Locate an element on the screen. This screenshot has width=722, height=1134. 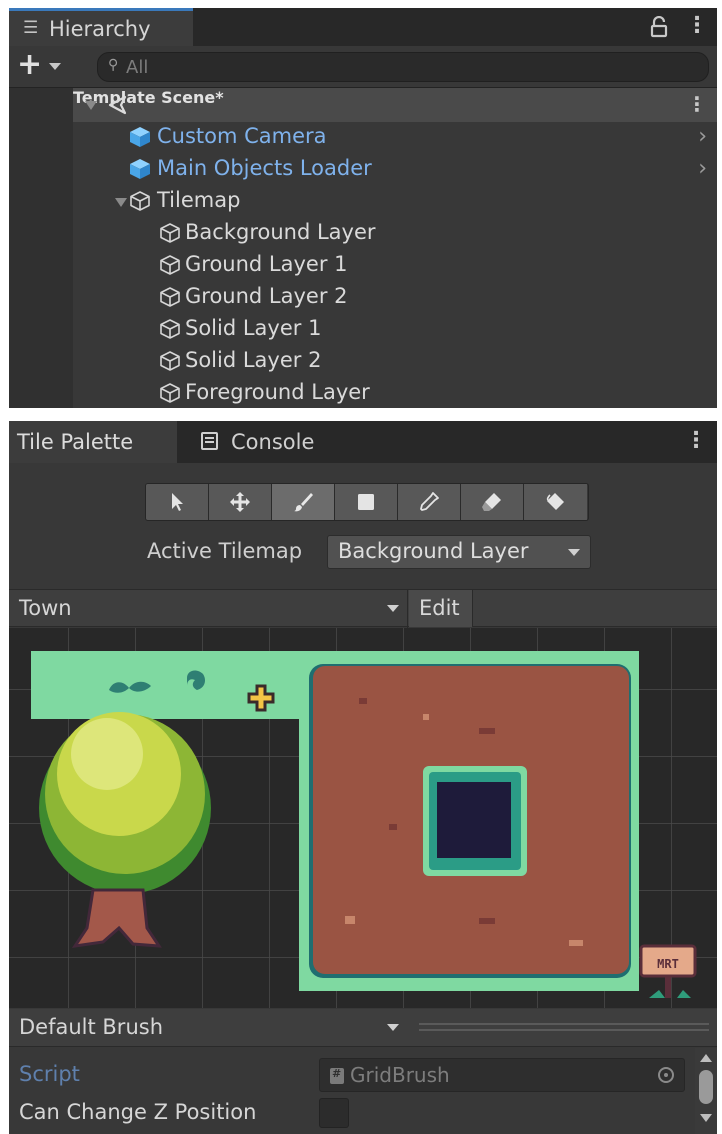
hierarchy-item-foreground-layer: Foreground Layer is located at coordinates (395, 393).